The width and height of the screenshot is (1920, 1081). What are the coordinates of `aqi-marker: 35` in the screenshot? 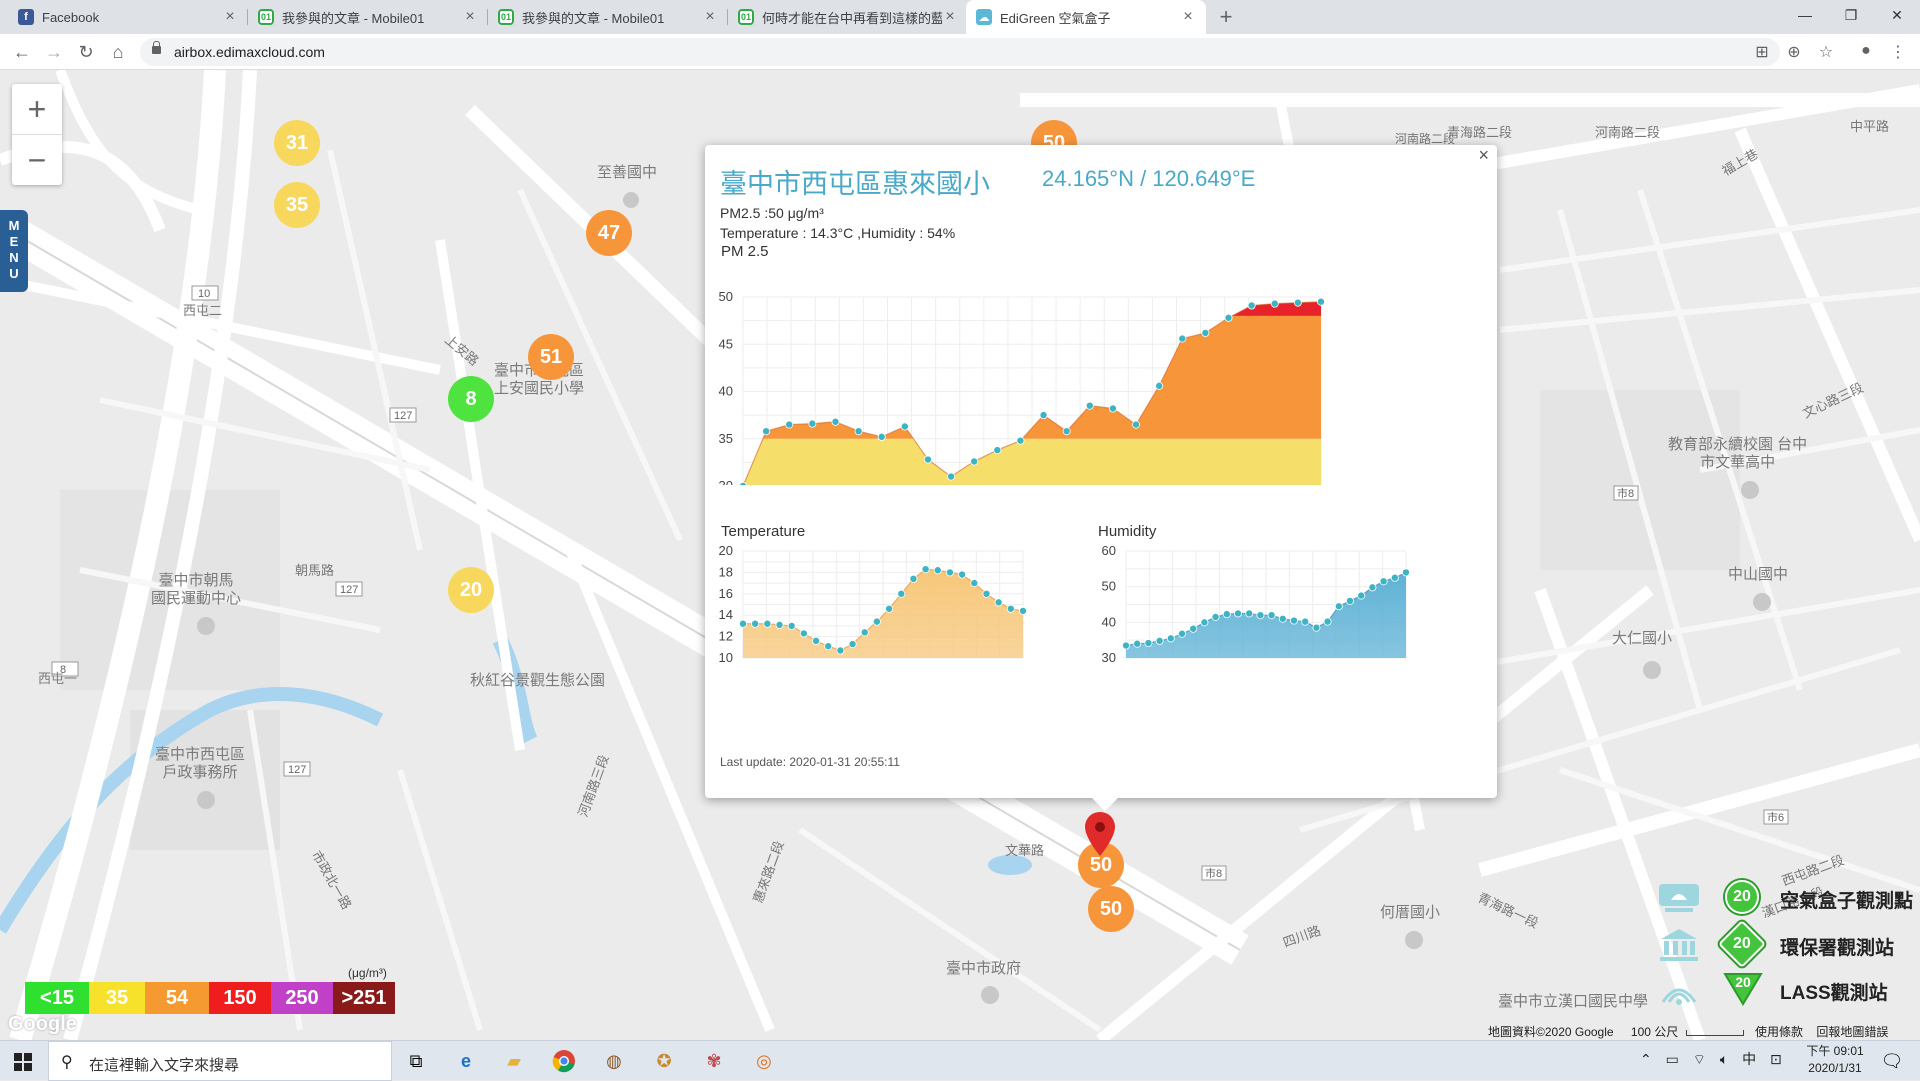 It's located at (297, 205).